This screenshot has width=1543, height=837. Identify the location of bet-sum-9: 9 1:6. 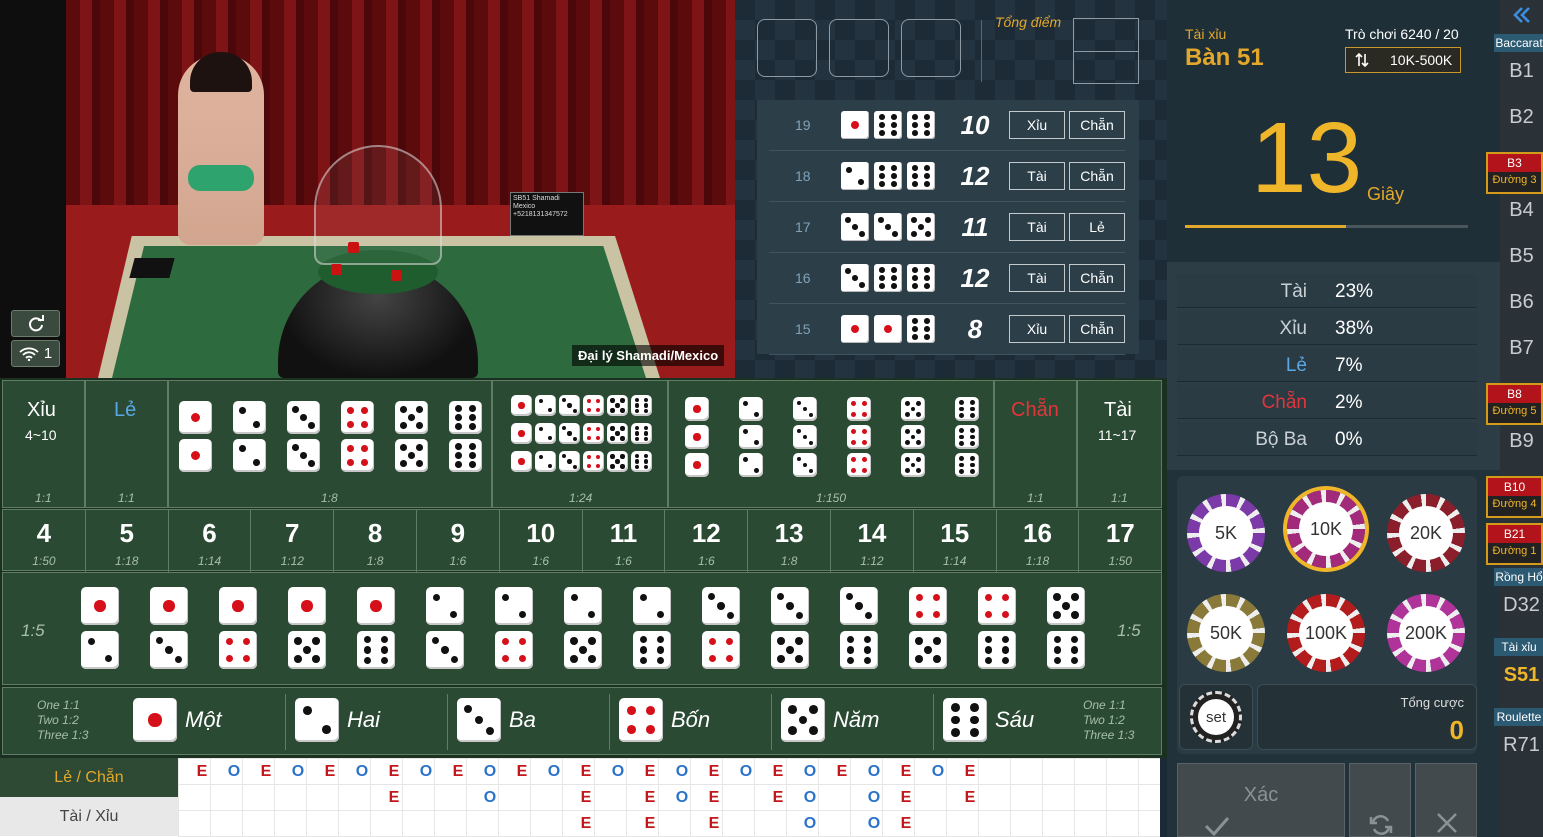
(458, 543).